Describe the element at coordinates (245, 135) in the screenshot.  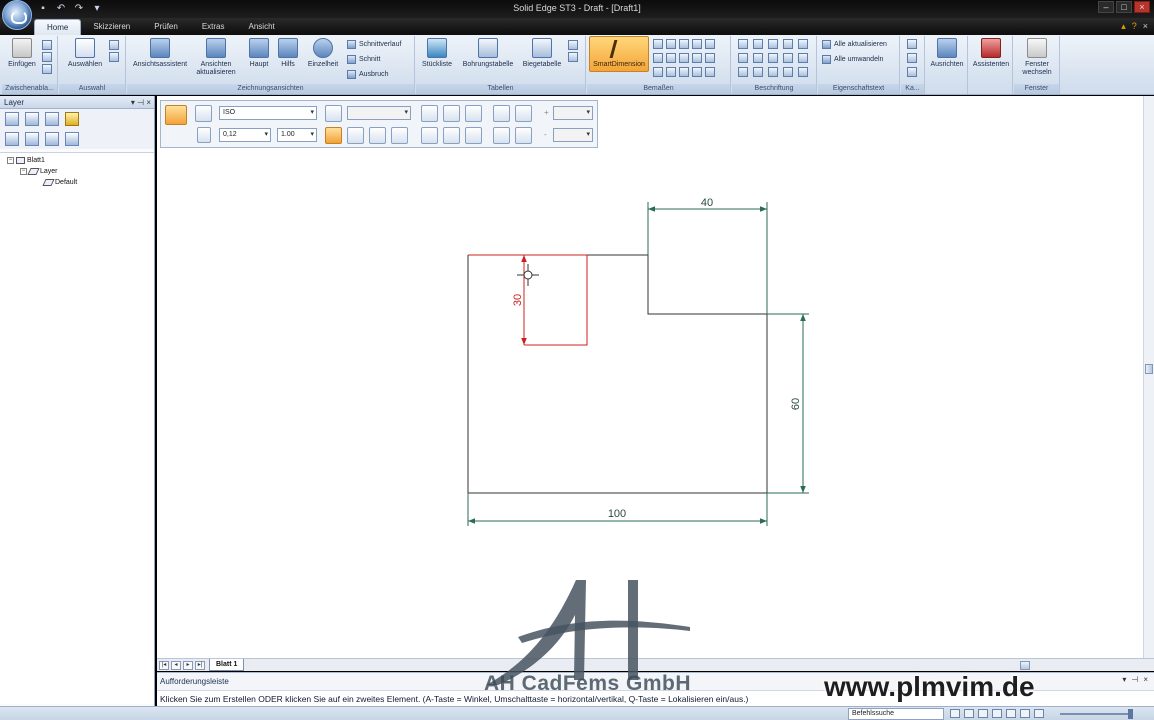
I see `line-width-select: 0,12` at that location.